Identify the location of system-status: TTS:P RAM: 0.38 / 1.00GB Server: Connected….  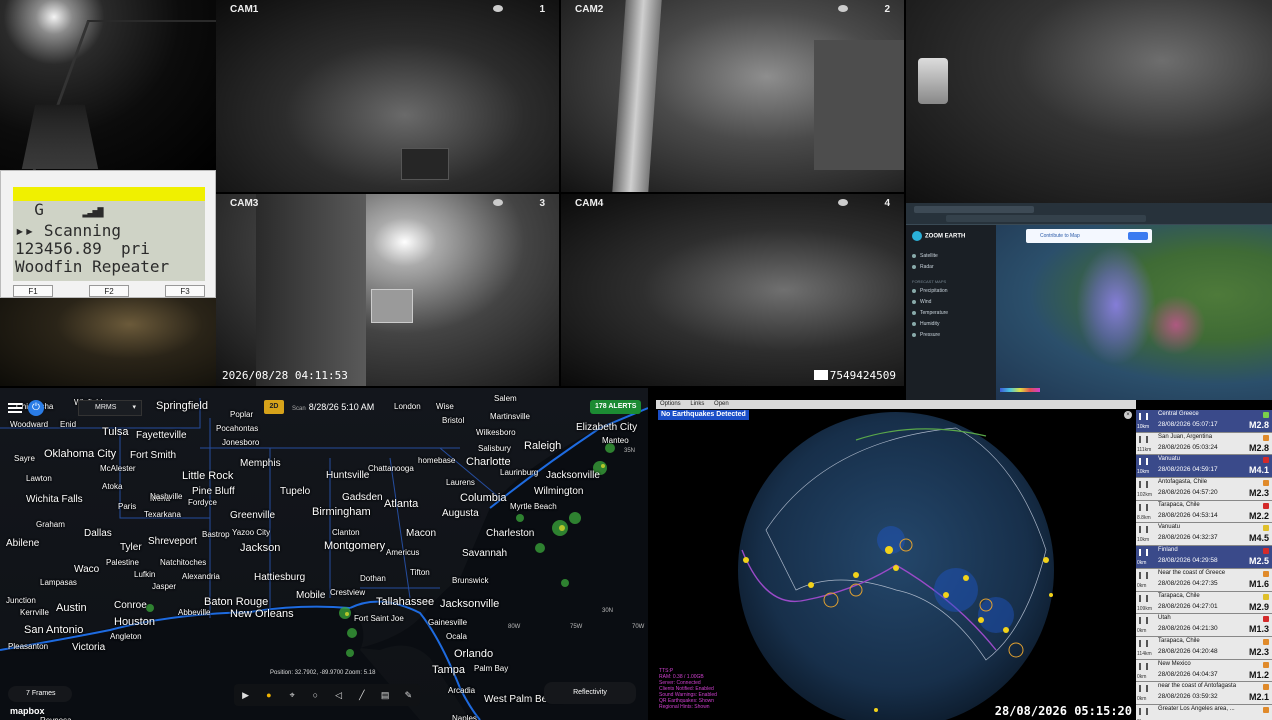
(688, 689).